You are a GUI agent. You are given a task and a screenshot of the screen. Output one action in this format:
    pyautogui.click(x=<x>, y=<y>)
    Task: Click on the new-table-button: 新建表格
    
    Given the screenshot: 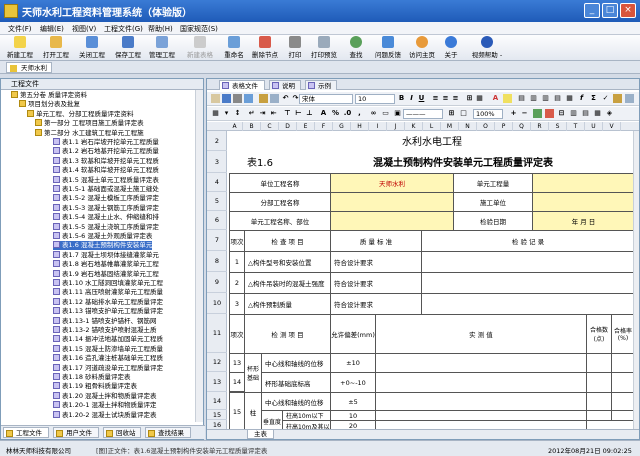 What is the action you would take?
    pyautogui.click(x=200, y=48)
    